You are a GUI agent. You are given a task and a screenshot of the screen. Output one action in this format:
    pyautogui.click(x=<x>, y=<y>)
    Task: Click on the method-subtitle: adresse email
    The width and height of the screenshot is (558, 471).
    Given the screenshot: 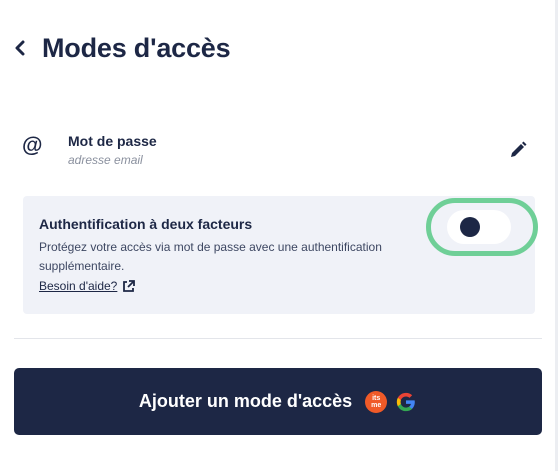 What is the action you would take?
    pyautogui.click(x=105, y=160)
    